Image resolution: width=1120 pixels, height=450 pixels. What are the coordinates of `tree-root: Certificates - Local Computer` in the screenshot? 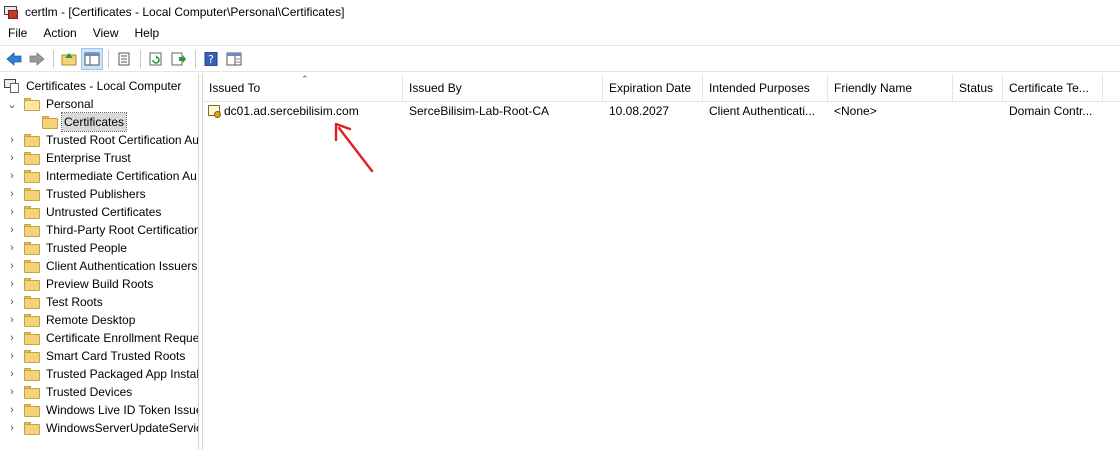 It's located at (93, 86).